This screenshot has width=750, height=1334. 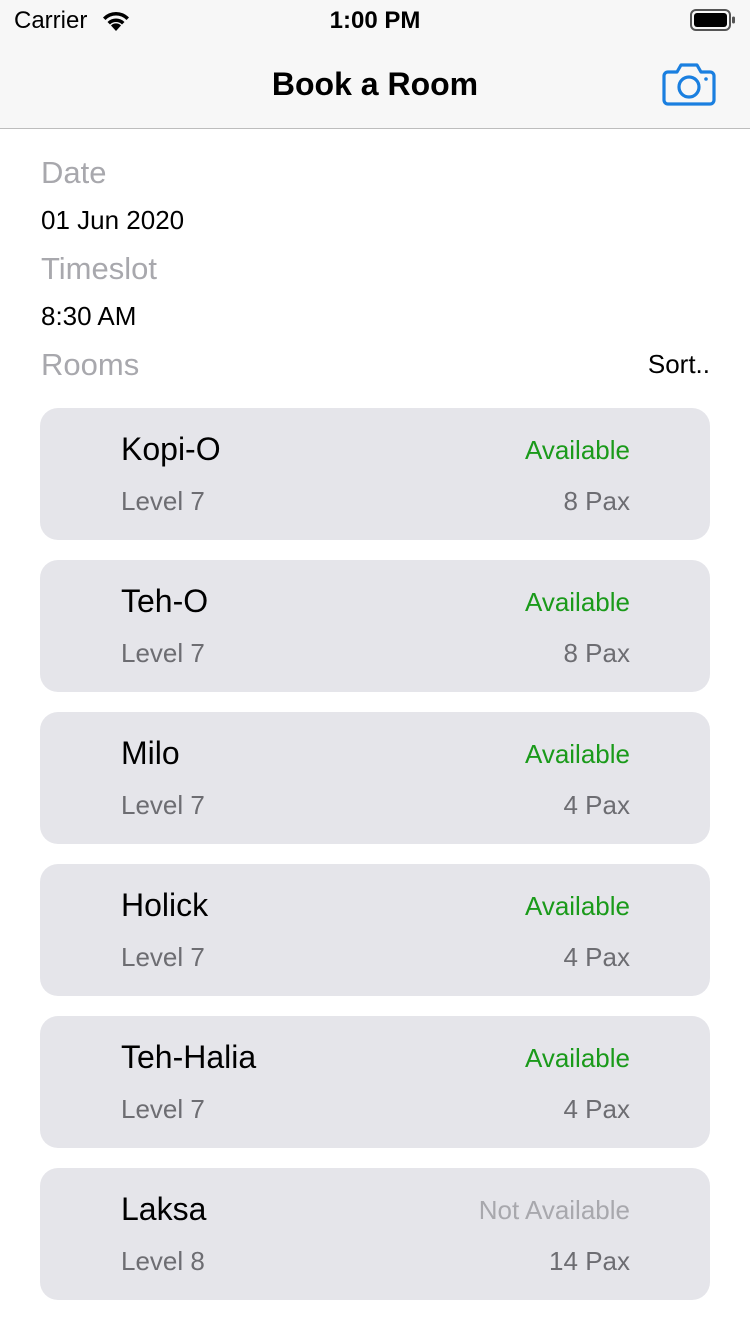 I want to click on camera-icon, so click(x=689, y=86).